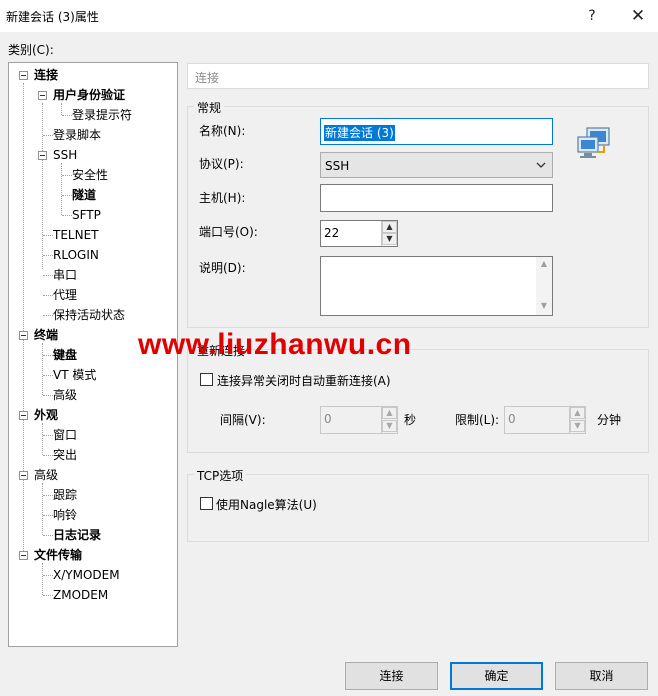  I want to click on port-label: 端口号(O):, so click(228, 232).